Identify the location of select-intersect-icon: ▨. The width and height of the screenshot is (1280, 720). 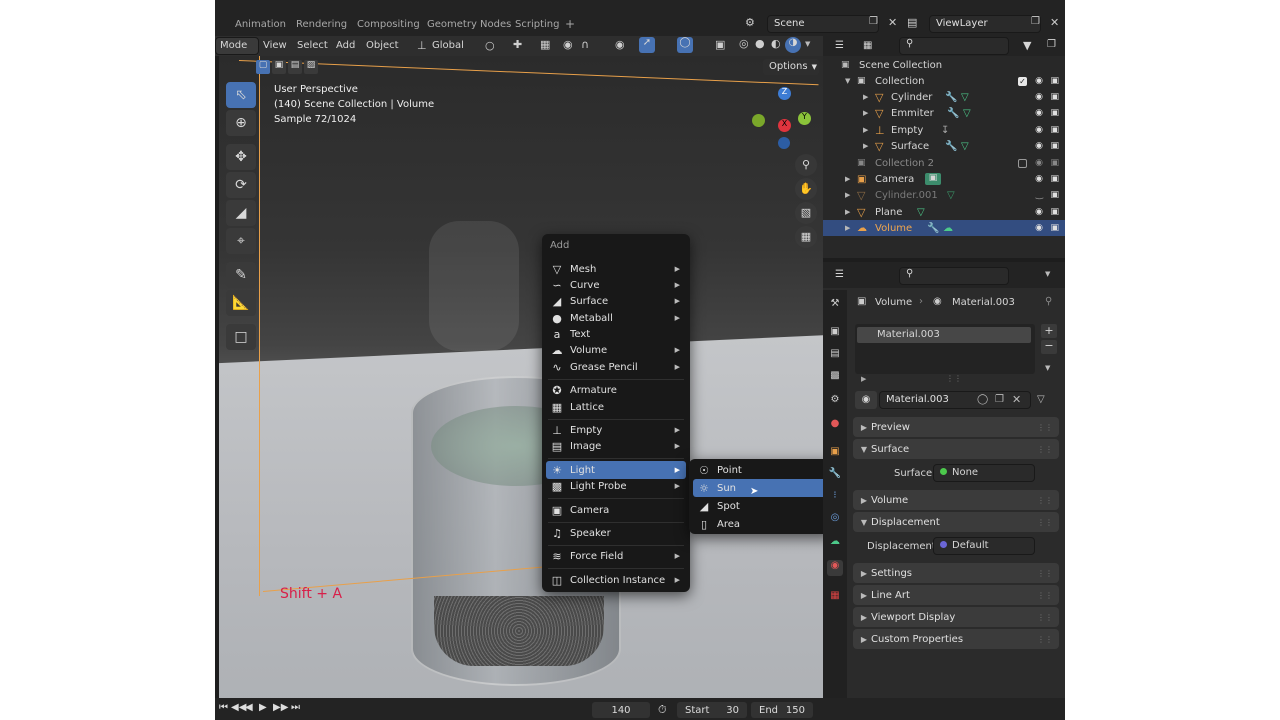
(311, 67).